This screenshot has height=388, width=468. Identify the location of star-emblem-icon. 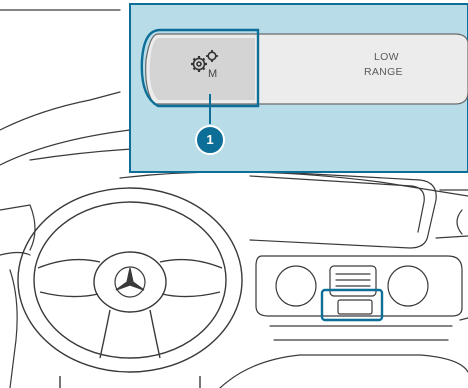
(130, 282).